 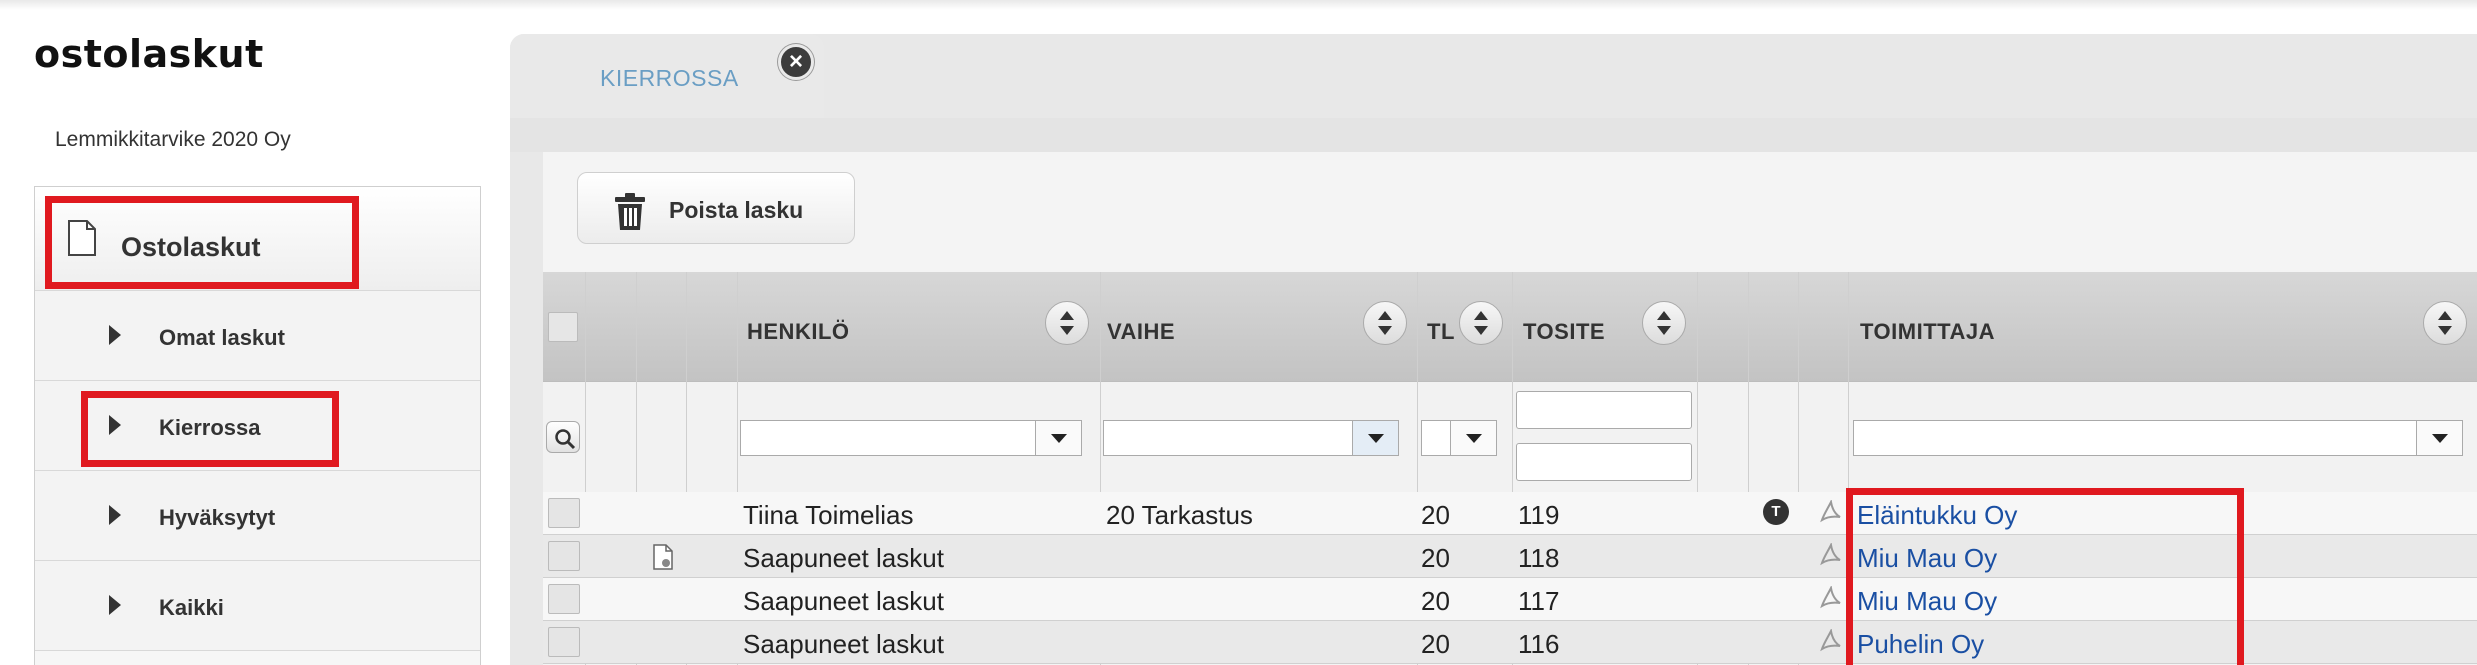 I want to click on app-title: ostolaskut, so click(x=149, y=54).